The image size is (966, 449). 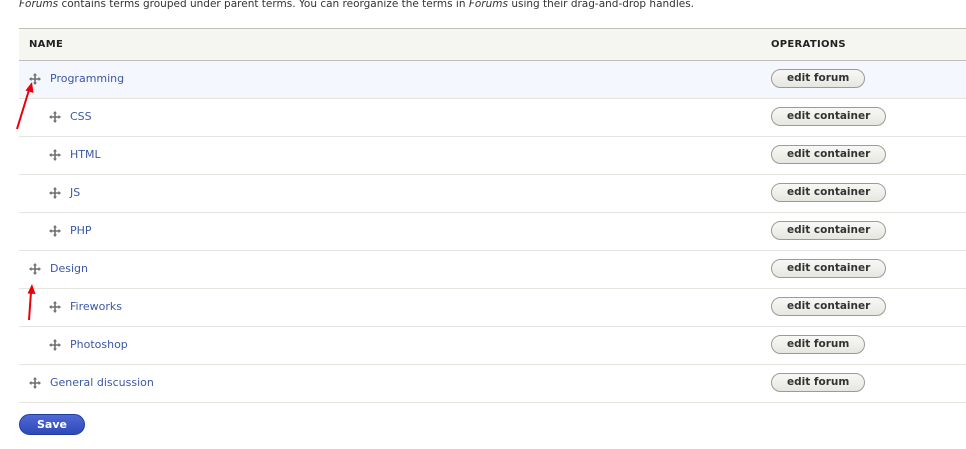 I want to click on term-link: General discussion, so click(x=102, y=383).